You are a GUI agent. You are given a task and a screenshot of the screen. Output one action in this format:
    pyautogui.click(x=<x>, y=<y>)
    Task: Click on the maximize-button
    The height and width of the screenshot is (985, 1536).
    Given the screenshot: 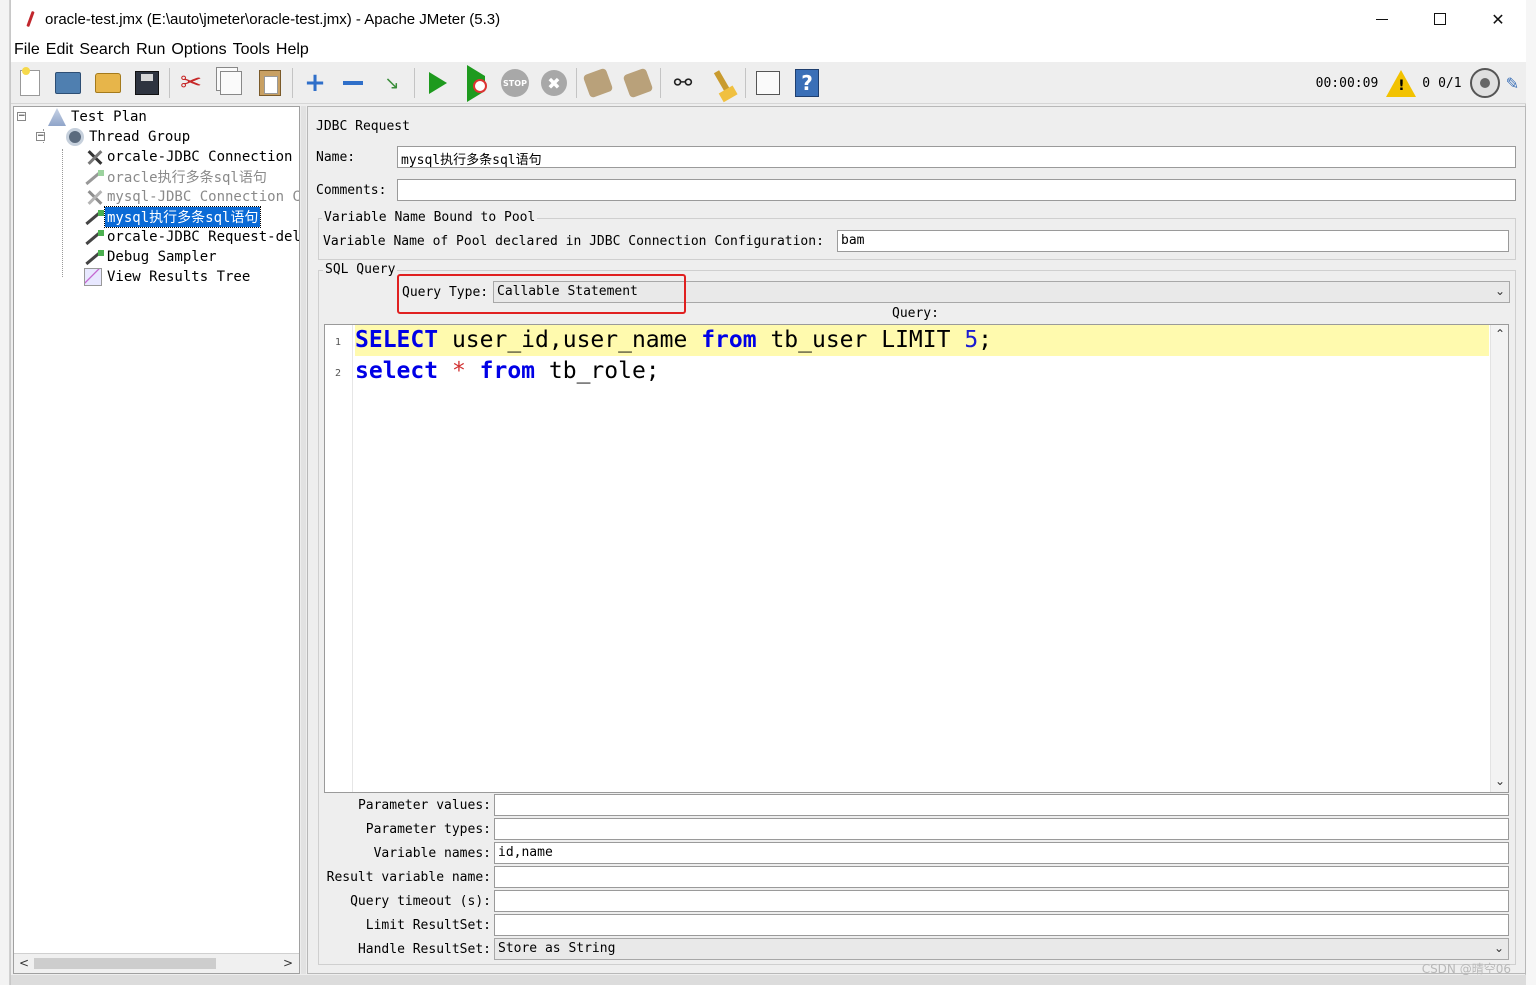 What is the action you would take?
    pyautogui.click(x=1440, y=19)
    